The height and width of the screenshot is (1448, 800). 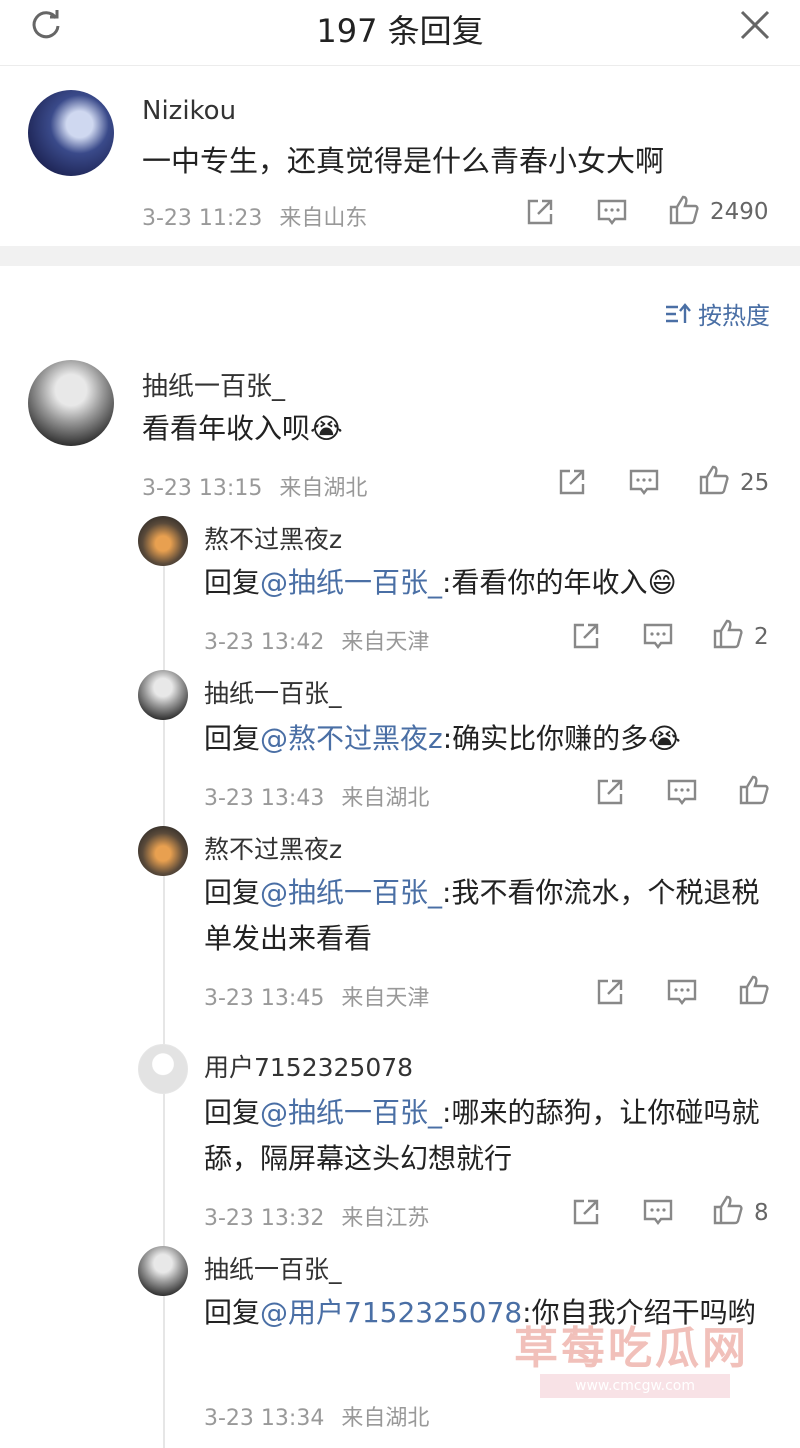 I want to click on watermark: 草莓吃瓜网, so click(x=631, y=1348).